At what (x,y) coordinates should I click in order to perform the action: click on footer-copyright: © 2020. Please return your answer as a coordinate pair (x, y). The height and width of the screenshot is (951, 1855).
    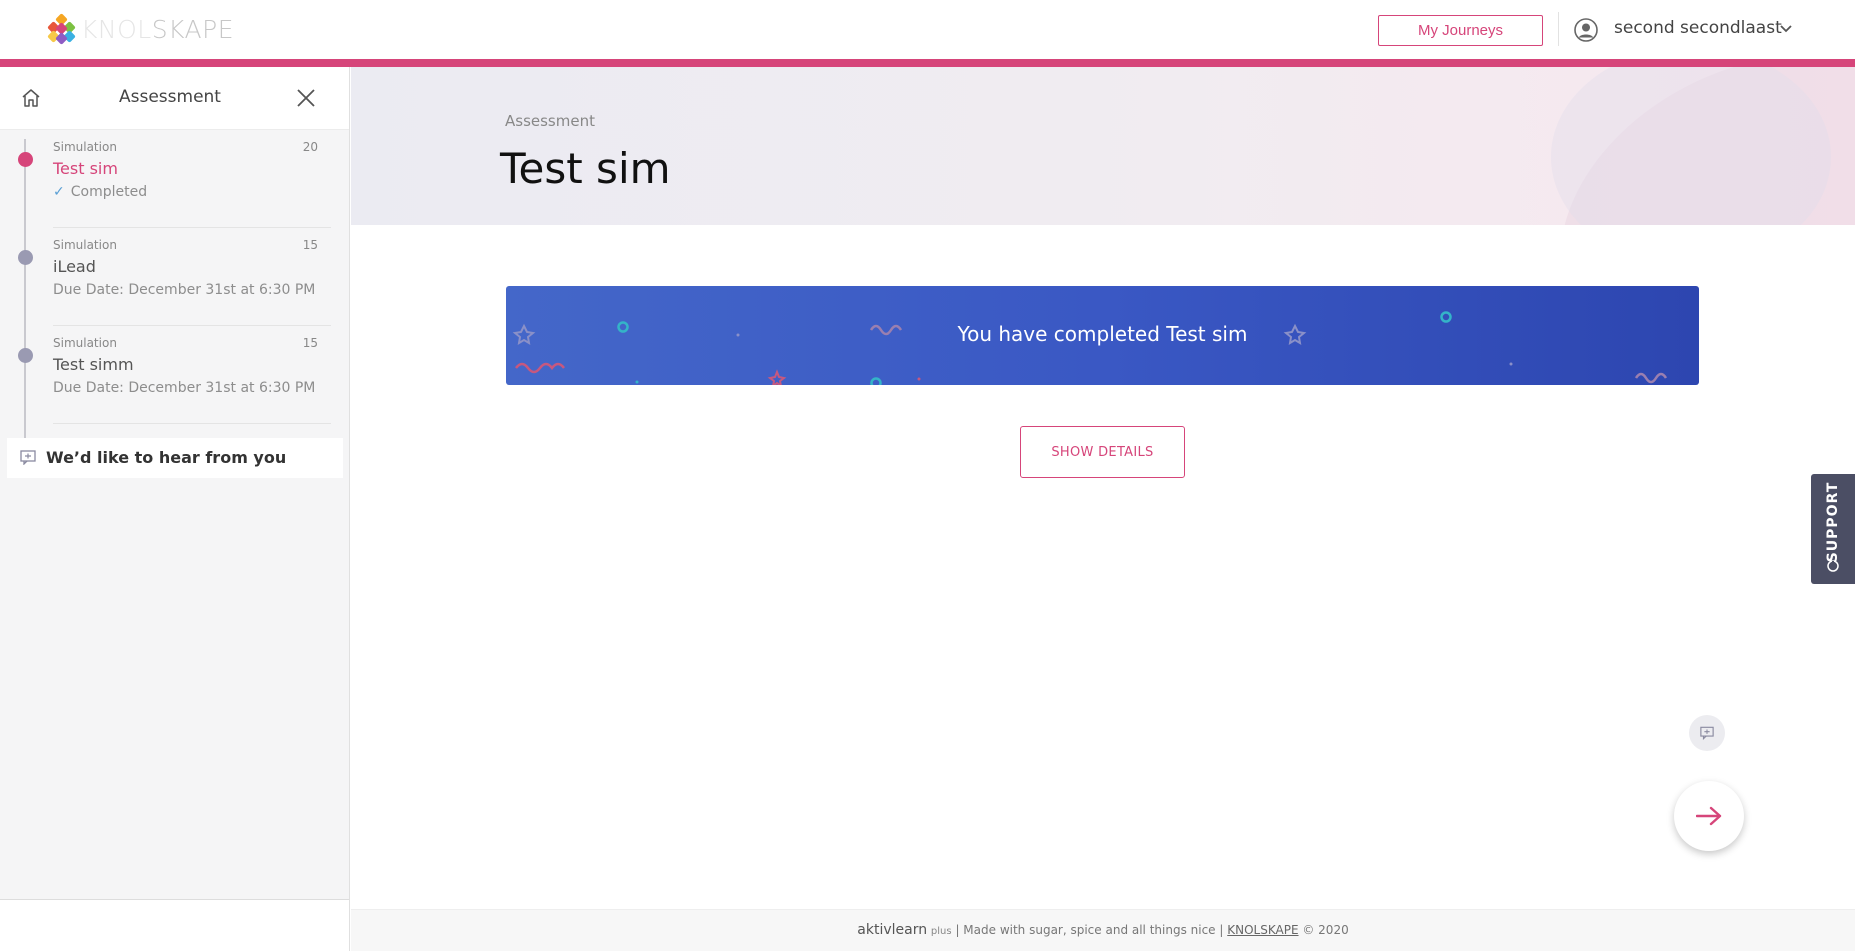
    Looking at the image, I should click on (1325, 930).